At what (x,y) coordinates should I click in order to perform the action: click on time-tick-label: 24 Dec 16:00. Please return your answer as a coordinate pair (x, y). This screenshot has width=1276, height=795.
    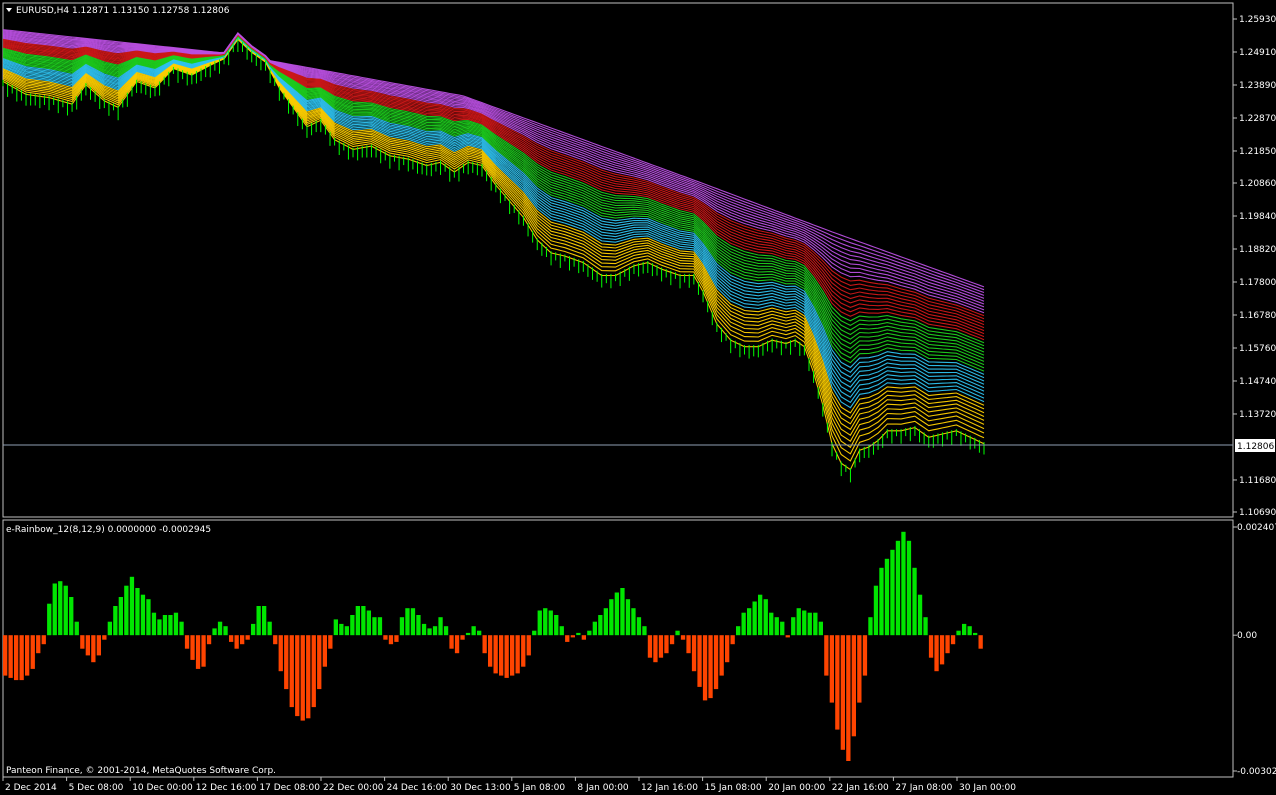
    Looking at the image, I should click on (417, 788).